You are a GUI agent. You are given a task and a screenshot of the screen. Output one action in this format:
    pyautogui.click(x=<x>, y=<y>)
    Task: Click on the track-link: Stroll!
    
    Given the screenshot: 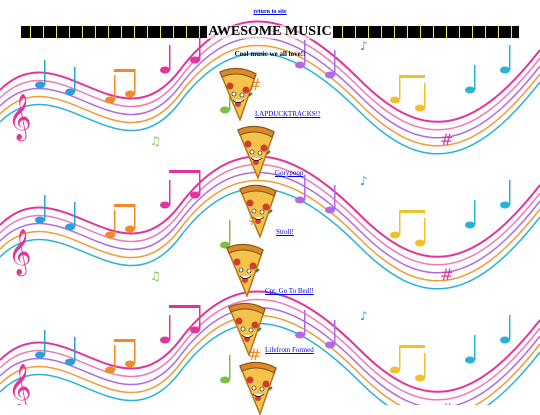 What is the action you would take?
    pyautogui.click(x=285, y=232)
    